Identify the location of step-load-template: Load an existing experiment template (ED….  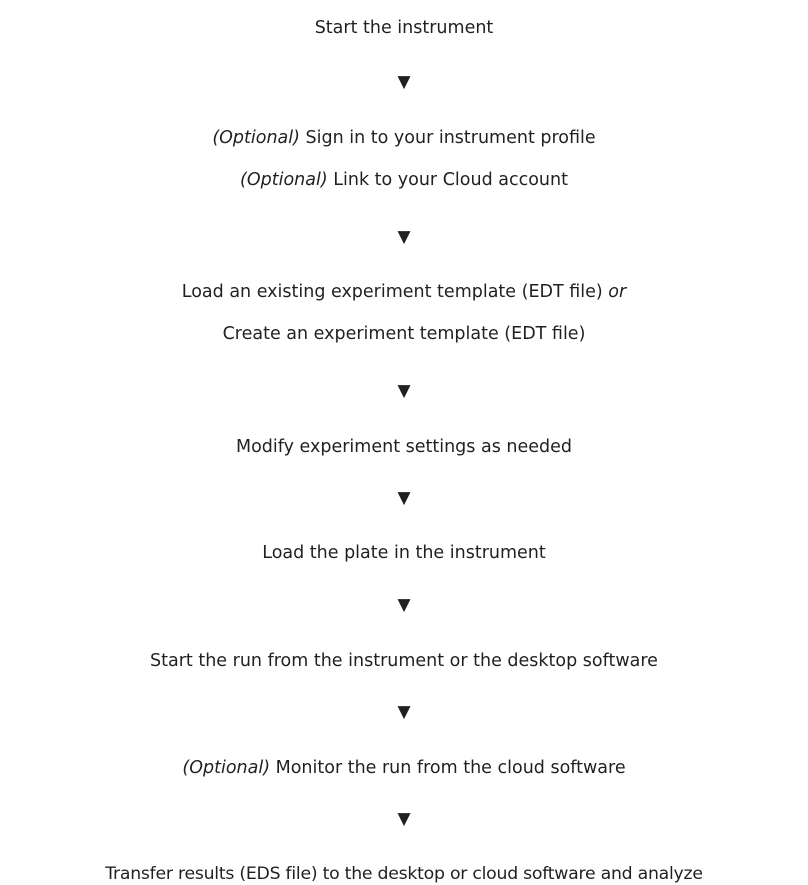
(404, 292).